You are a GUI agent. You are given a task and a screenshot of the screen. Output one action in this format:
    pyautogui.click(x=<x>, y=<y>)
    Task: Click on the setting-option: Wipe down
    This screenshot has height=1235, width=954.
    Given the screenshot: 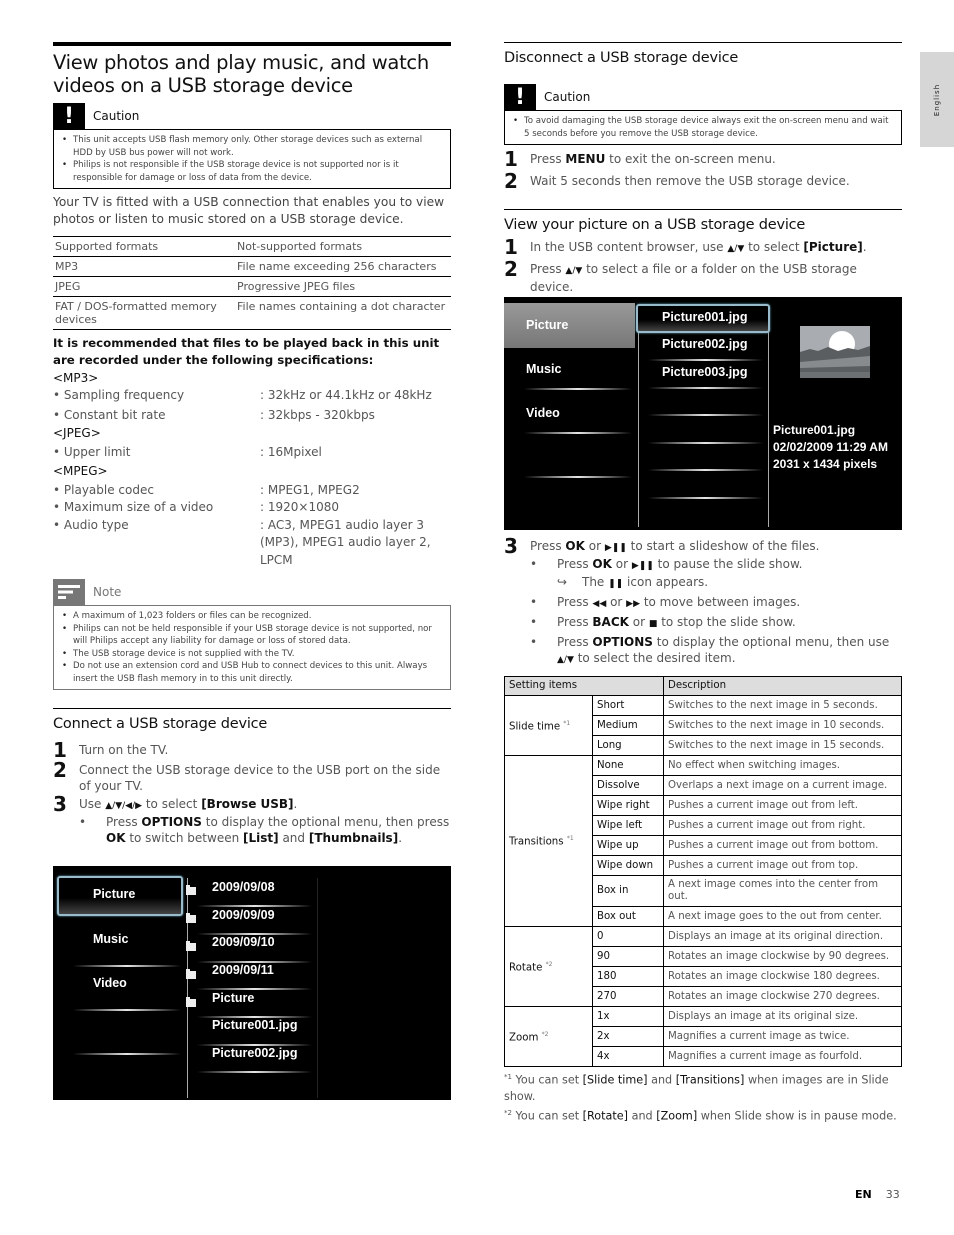 What is the action you would take?
    pyautogui.click(x=628, y=865)
    